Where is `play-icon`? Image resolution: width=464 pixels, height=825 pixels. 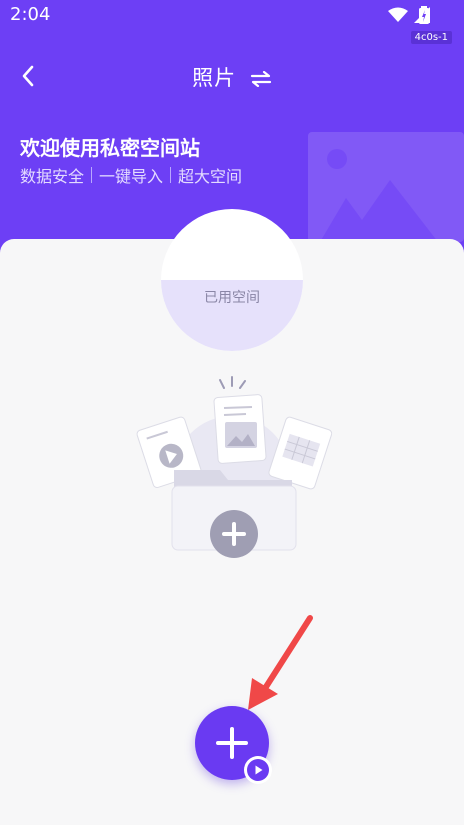 play-icon is located at coordinates (258, 770).